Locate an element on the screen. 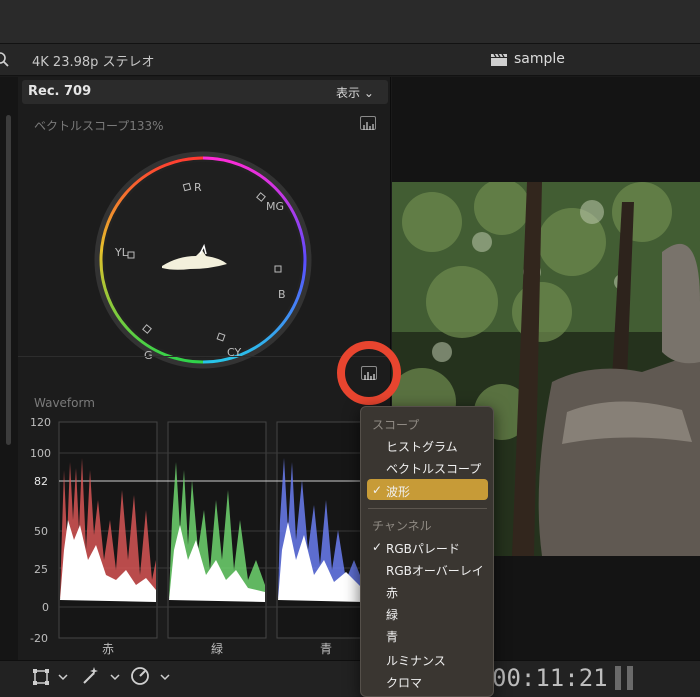 The height and width of the screenshot is (697, 700). svg-text: 82 is located at coordinates (41, 481).